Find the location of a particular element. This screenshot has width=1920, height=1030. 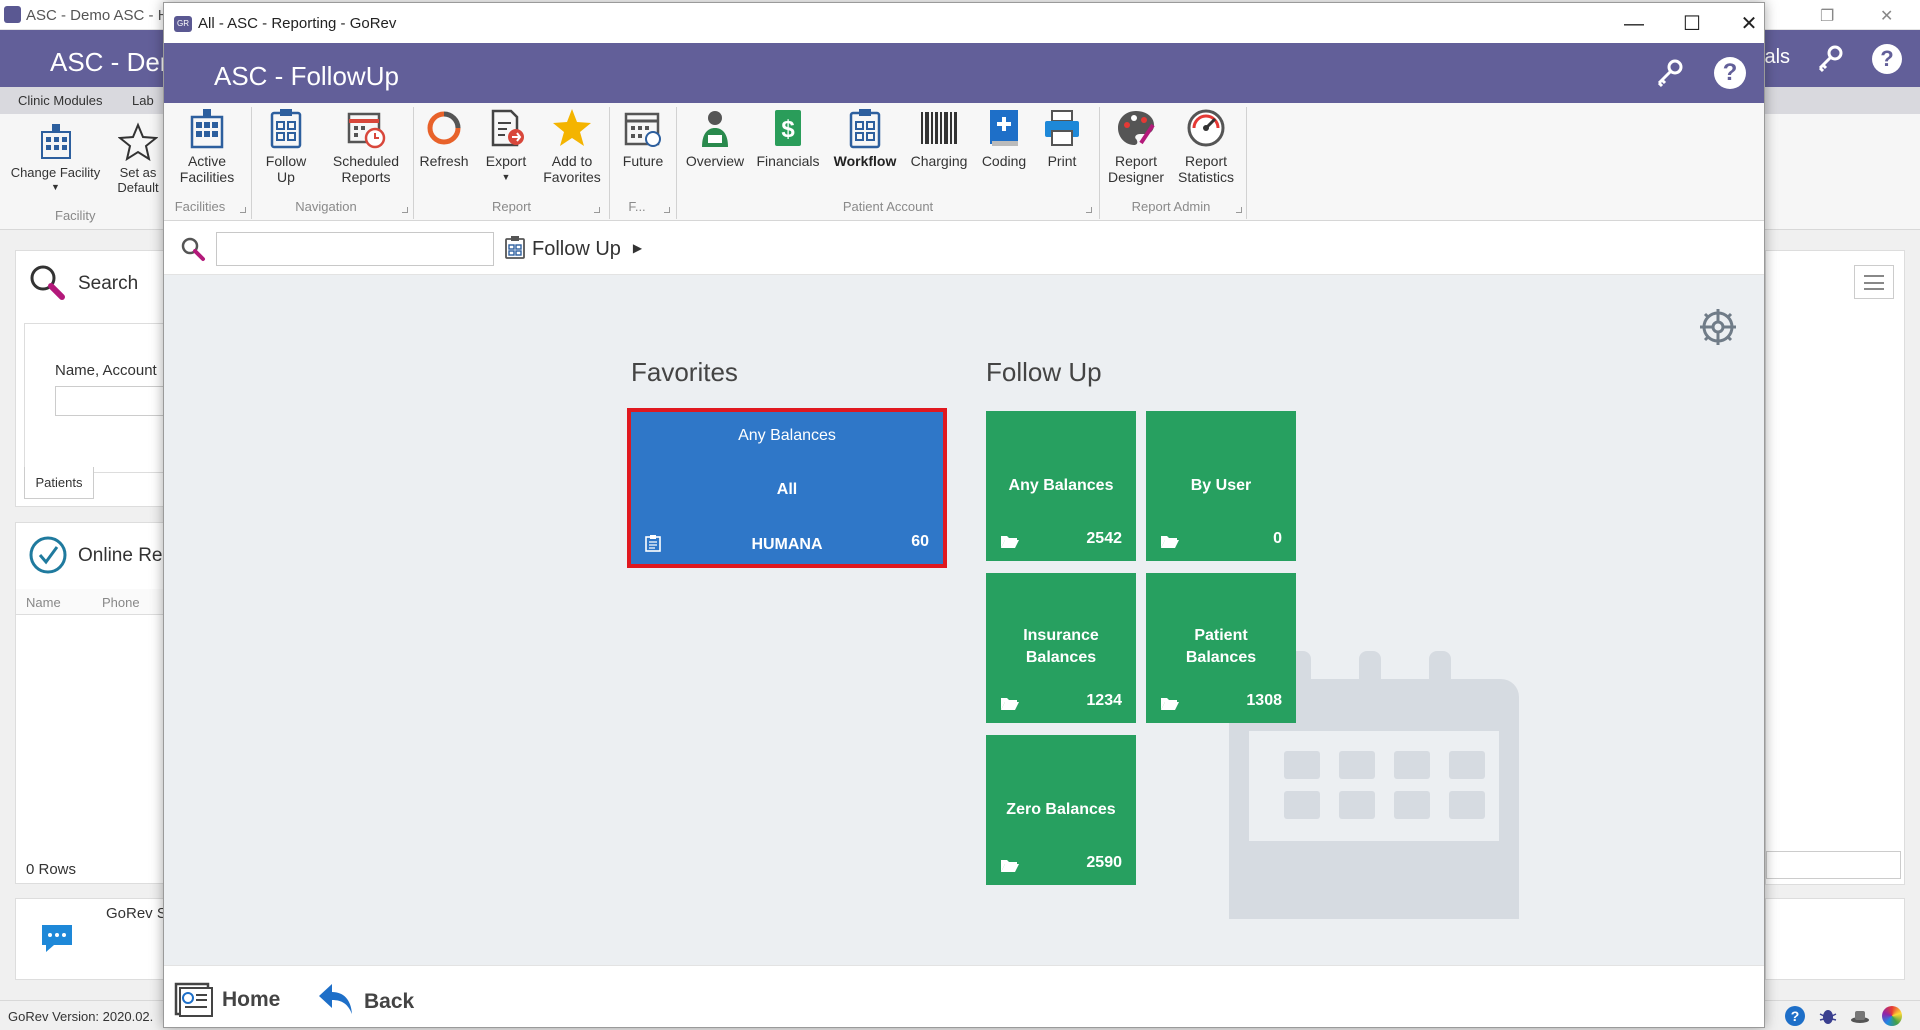

calendar-clock-icon is located at coordinates (366, 130).